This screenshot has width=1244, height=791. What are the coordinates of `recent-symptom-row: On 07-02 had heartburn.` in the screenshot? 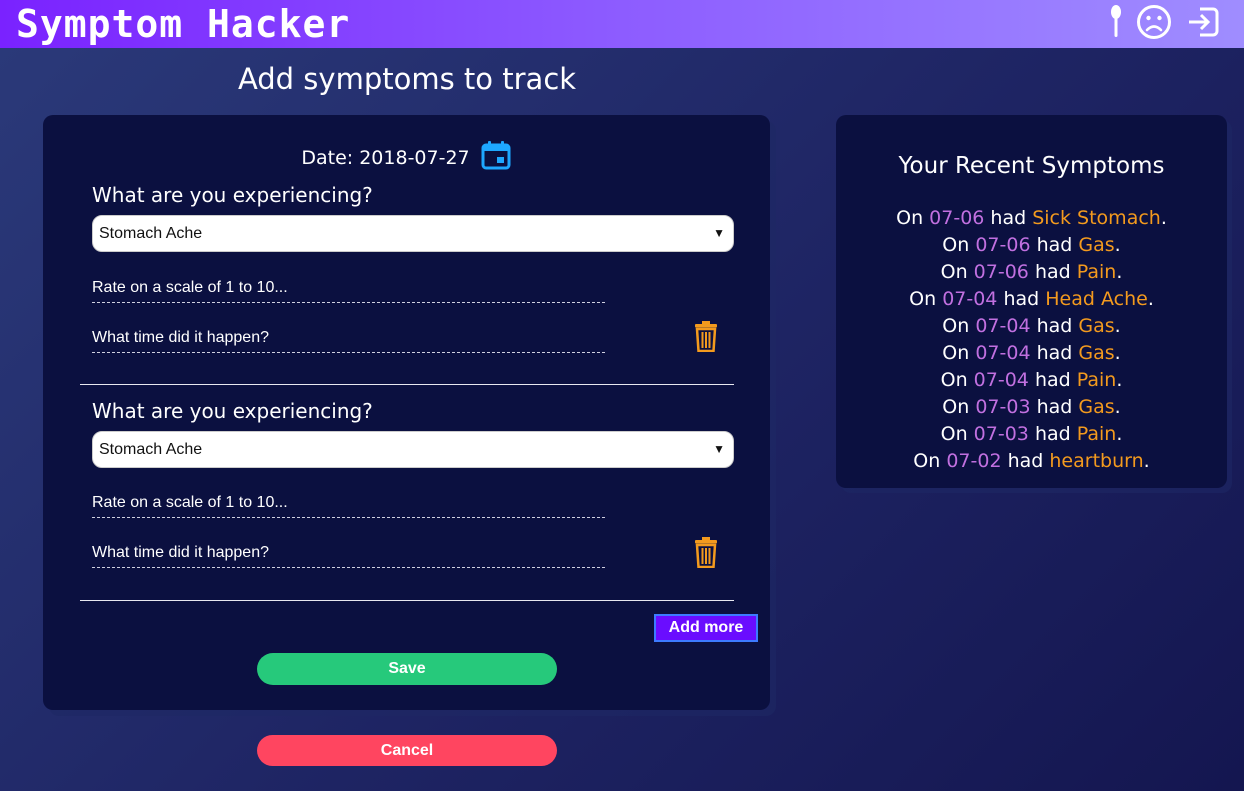 It's located at (1031, 461).